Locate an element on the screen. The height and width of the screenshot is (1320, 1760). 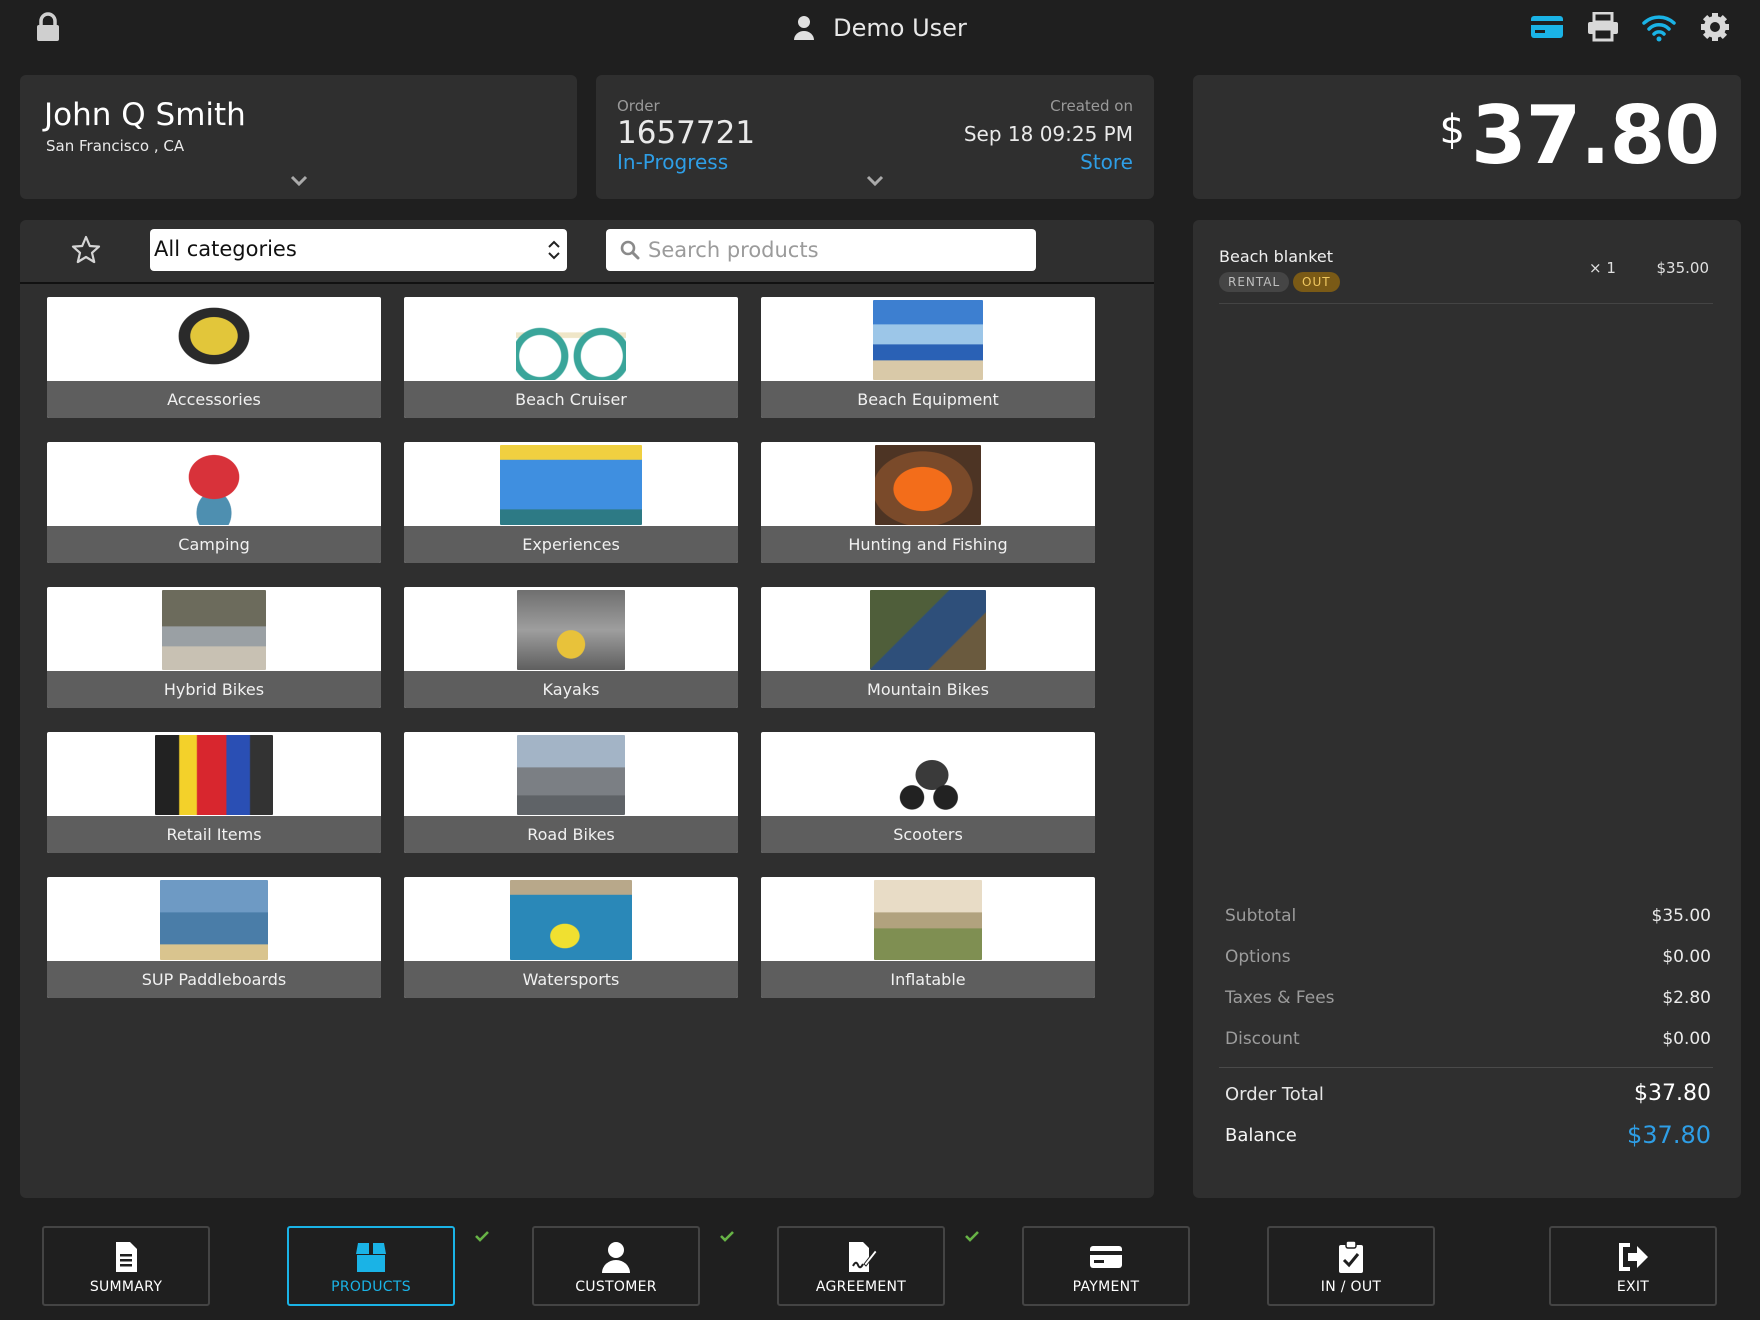
search-icon is located at coordinates (630, 250).